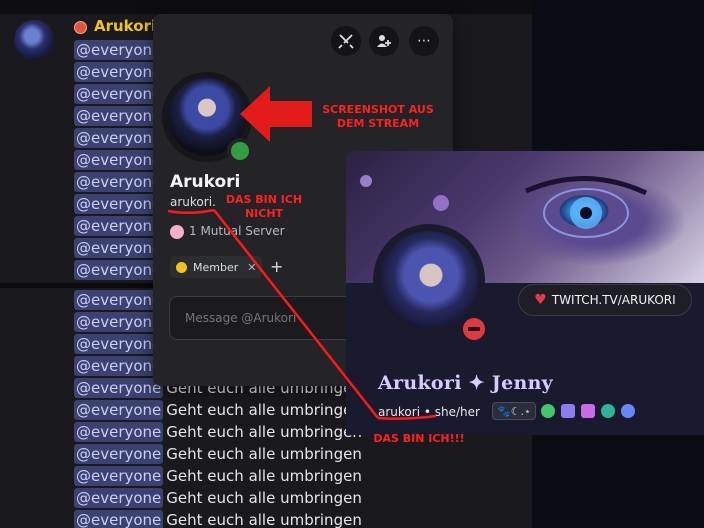  I want to click on annotation-arrow, so click(276, 114).